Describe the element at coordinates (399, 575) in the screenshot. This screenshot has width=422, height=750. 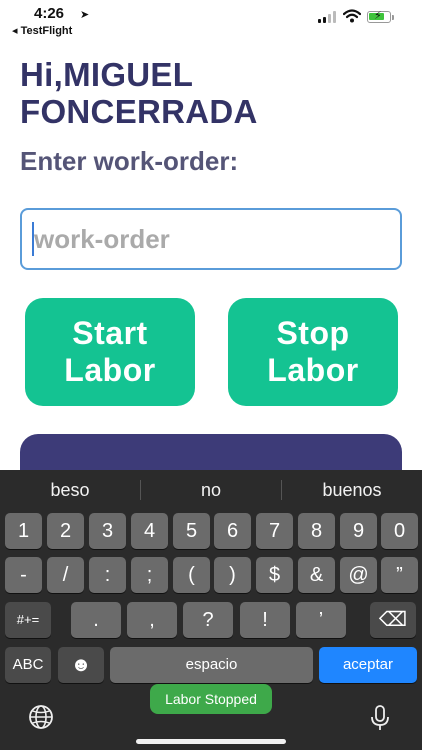
I see `key-quote: ”` at that location.